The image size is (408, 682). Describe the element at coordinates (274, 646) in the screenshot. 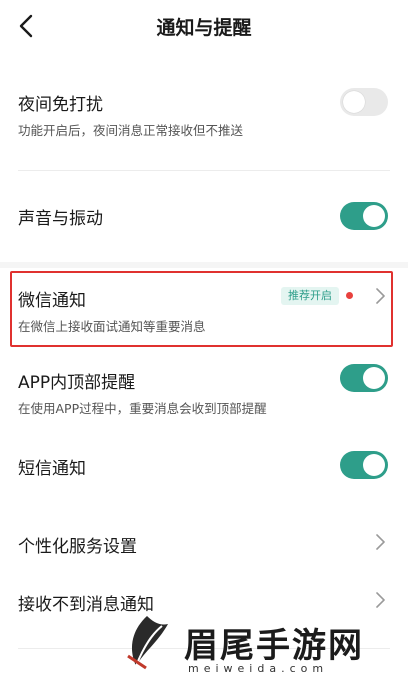

I see `watermark-brand: 眉尾手游网` at that location.